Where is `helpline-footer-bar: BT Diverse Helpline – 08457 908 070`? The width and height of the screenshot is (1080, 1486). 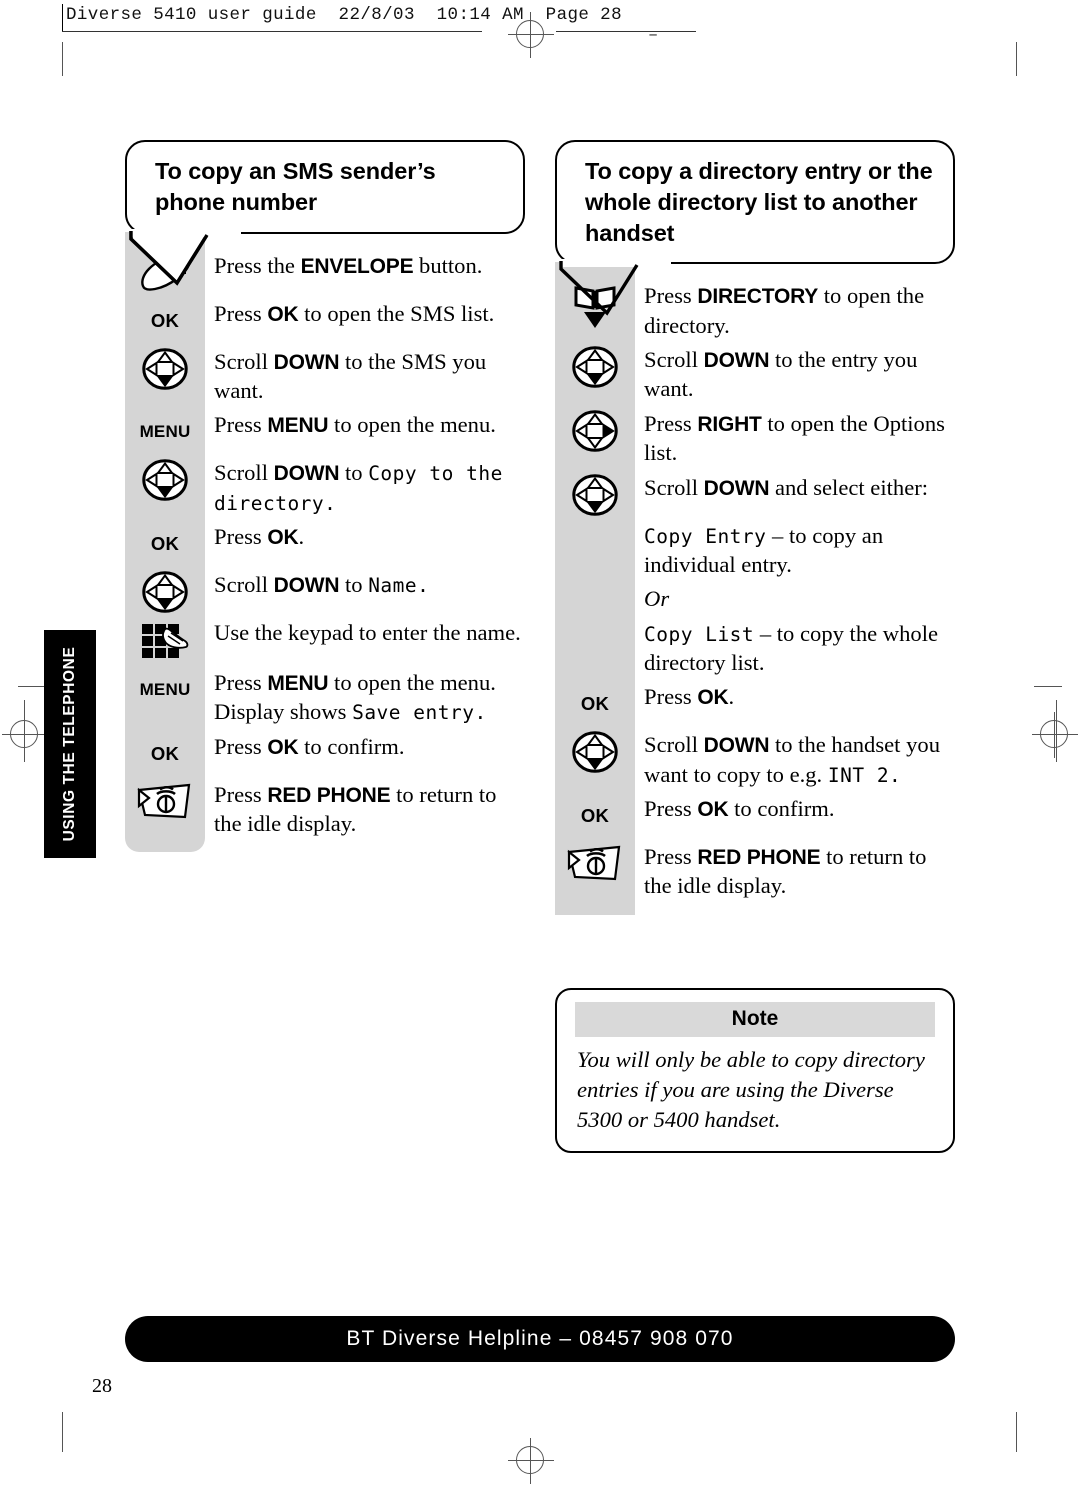
helpline-footer-bar: BT Diverse Helpline – 08457 908 070 is located at coordinates (540, 1339).